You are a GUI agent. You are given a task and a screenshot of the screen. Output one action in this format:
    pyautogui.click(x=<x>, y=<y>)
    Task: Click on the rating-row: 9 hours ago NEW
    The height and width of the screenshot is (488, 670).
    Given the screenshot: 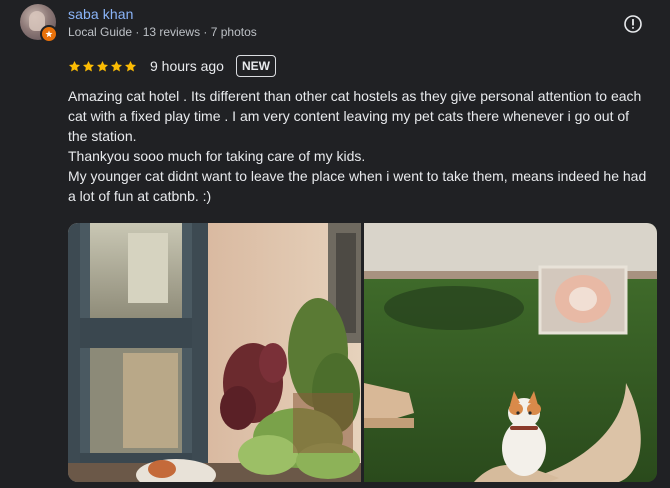 What is the action you would take?
    pyautogui.click(x=172, y=66)
    